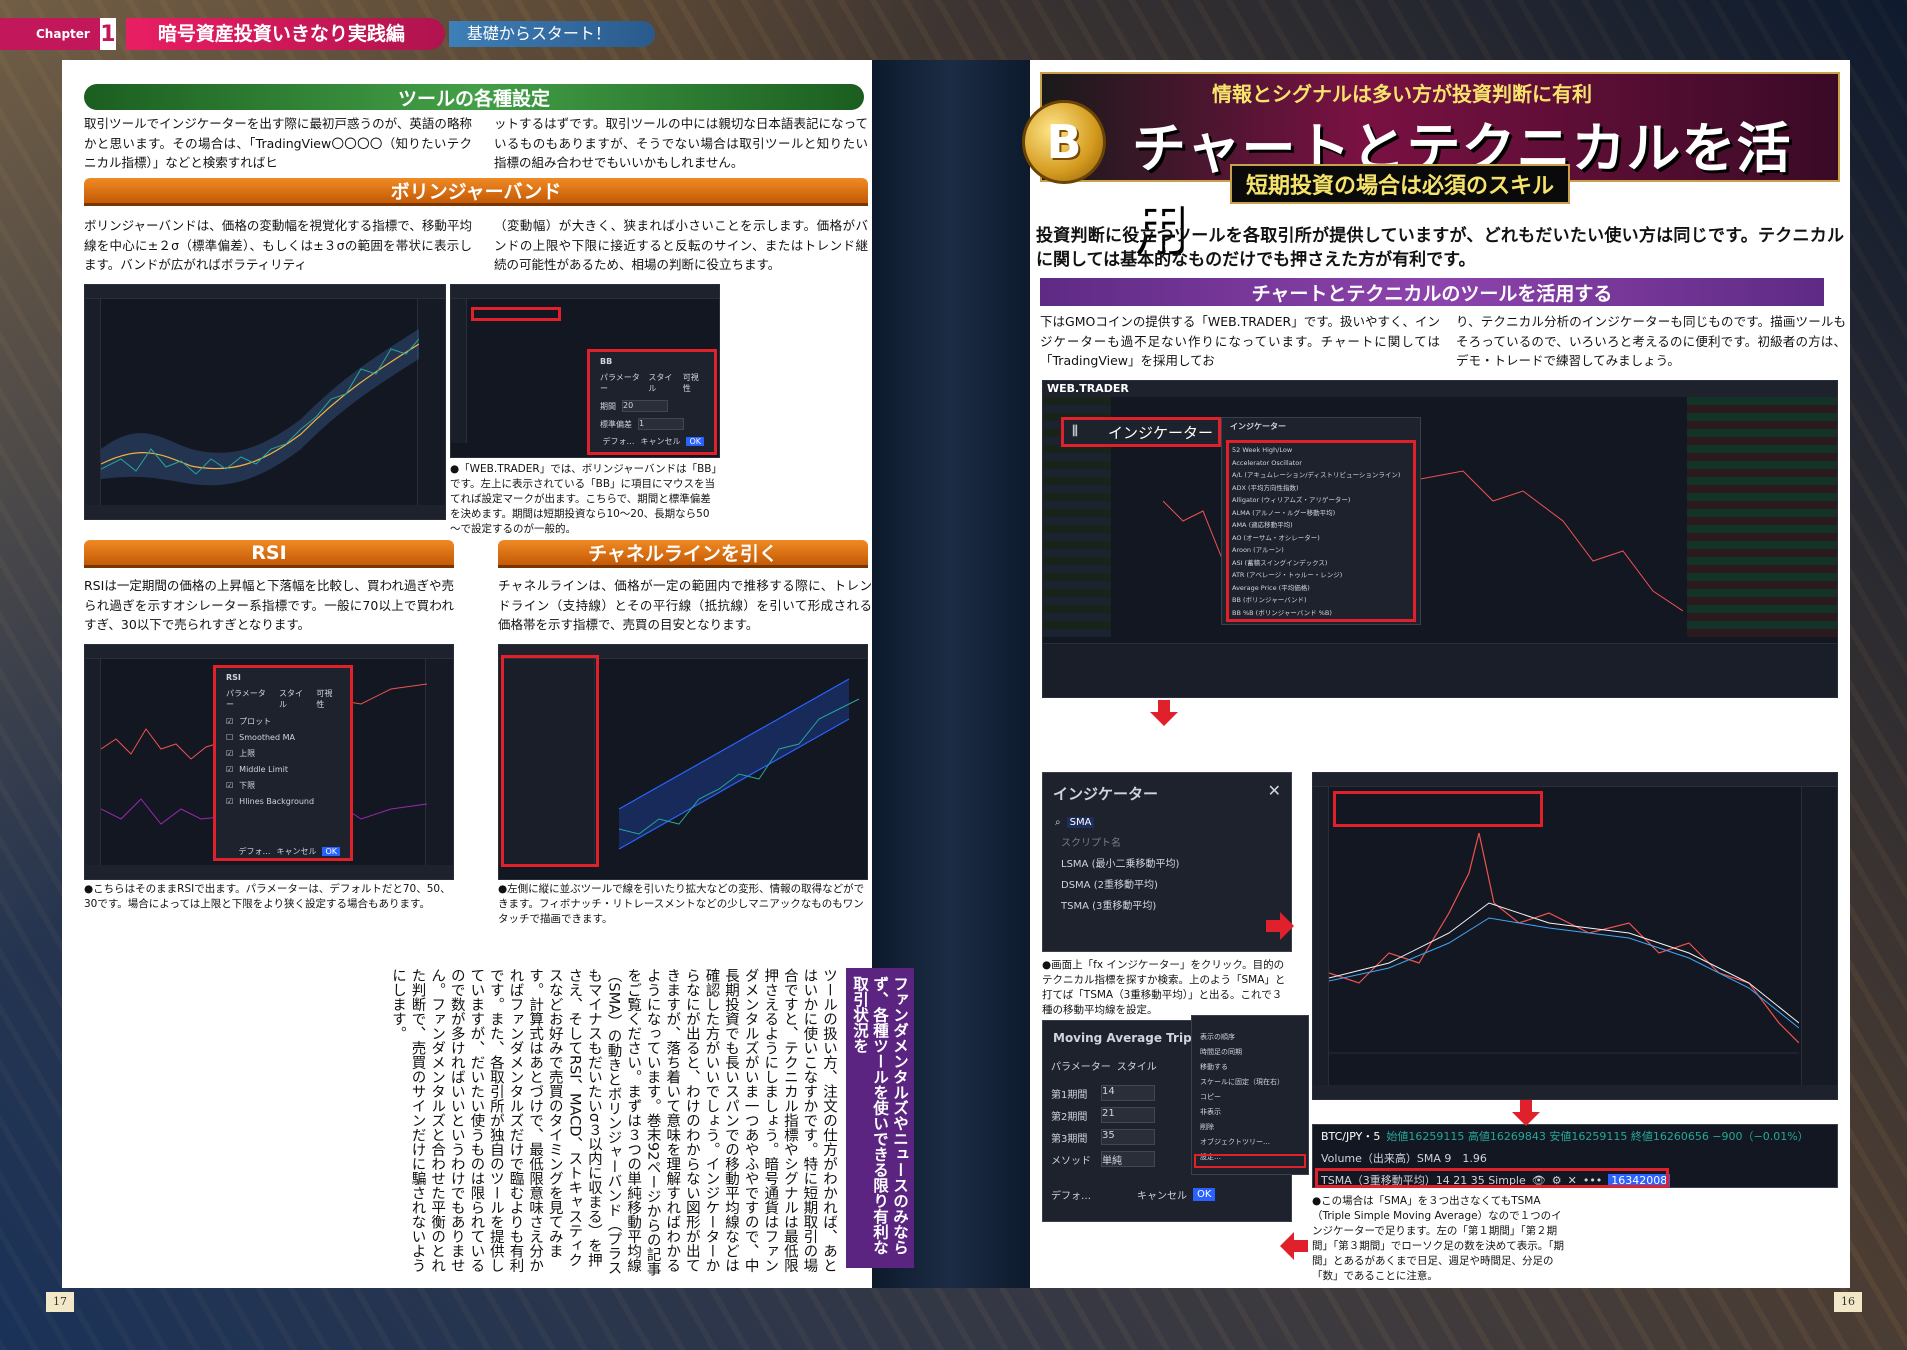 This screenshot has width=1907, height=1350. Describe the element at coordinates (283, 801) in the screenshot. I see `rsi-row: ☑ Hlines Background` at that location.